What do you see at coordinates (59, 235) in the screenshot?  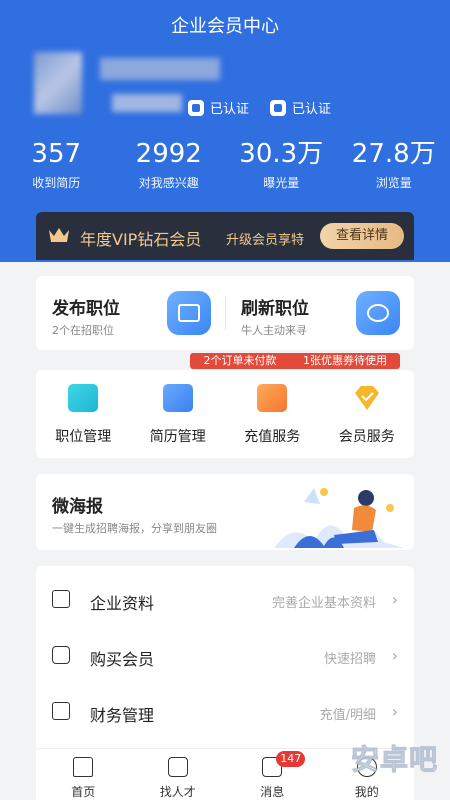 I see `crown-icon` at bounding box center [59, 235].